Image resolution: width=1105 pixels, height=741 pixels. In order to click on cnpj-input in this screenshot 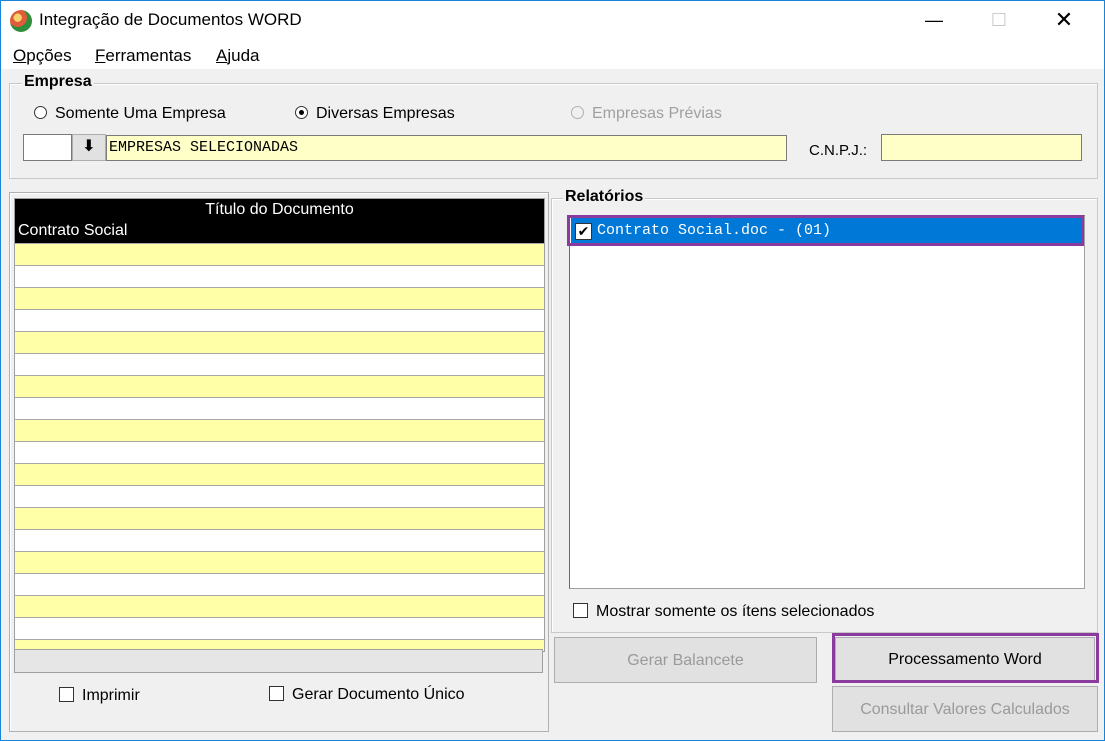, I will do `click(981, 147)`.